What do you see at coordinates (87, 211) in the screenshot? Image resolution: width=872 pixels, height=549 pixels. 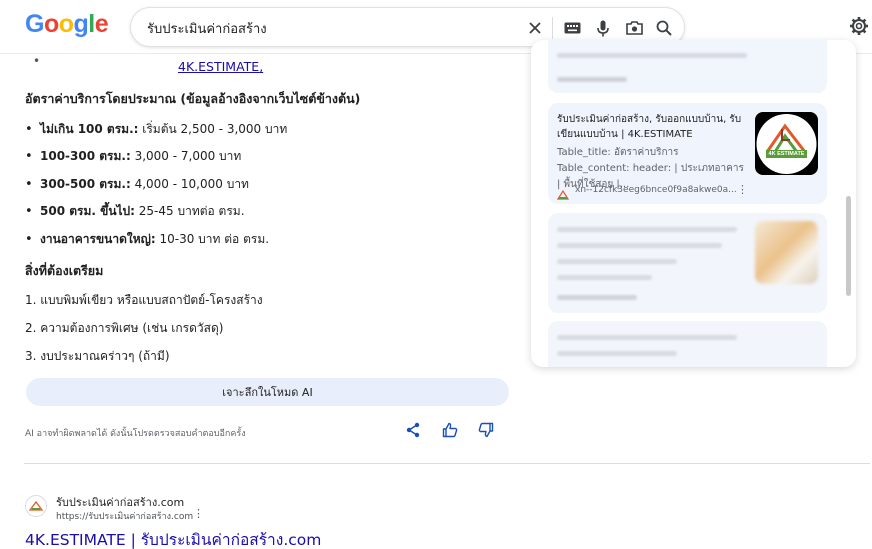 I see `rate-label: 500 ตรม. ขึ้นไป:` at bounding box center [87, 211].